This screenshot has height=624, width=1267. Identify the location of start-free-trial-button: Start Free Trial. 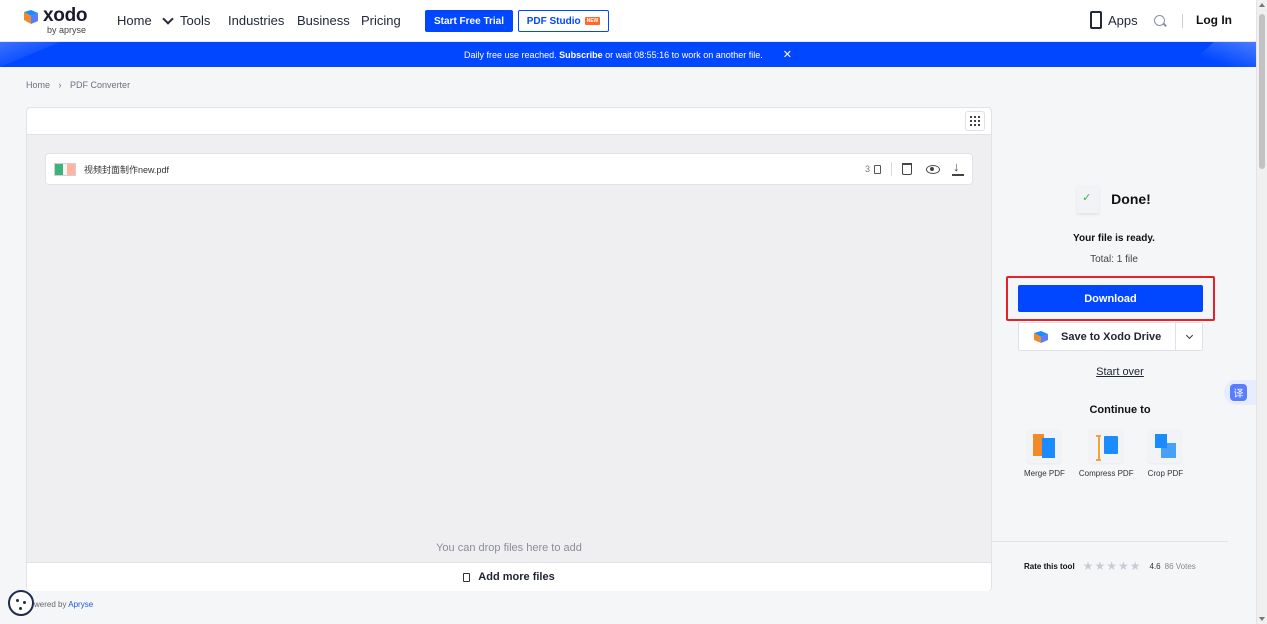
(469, 21).